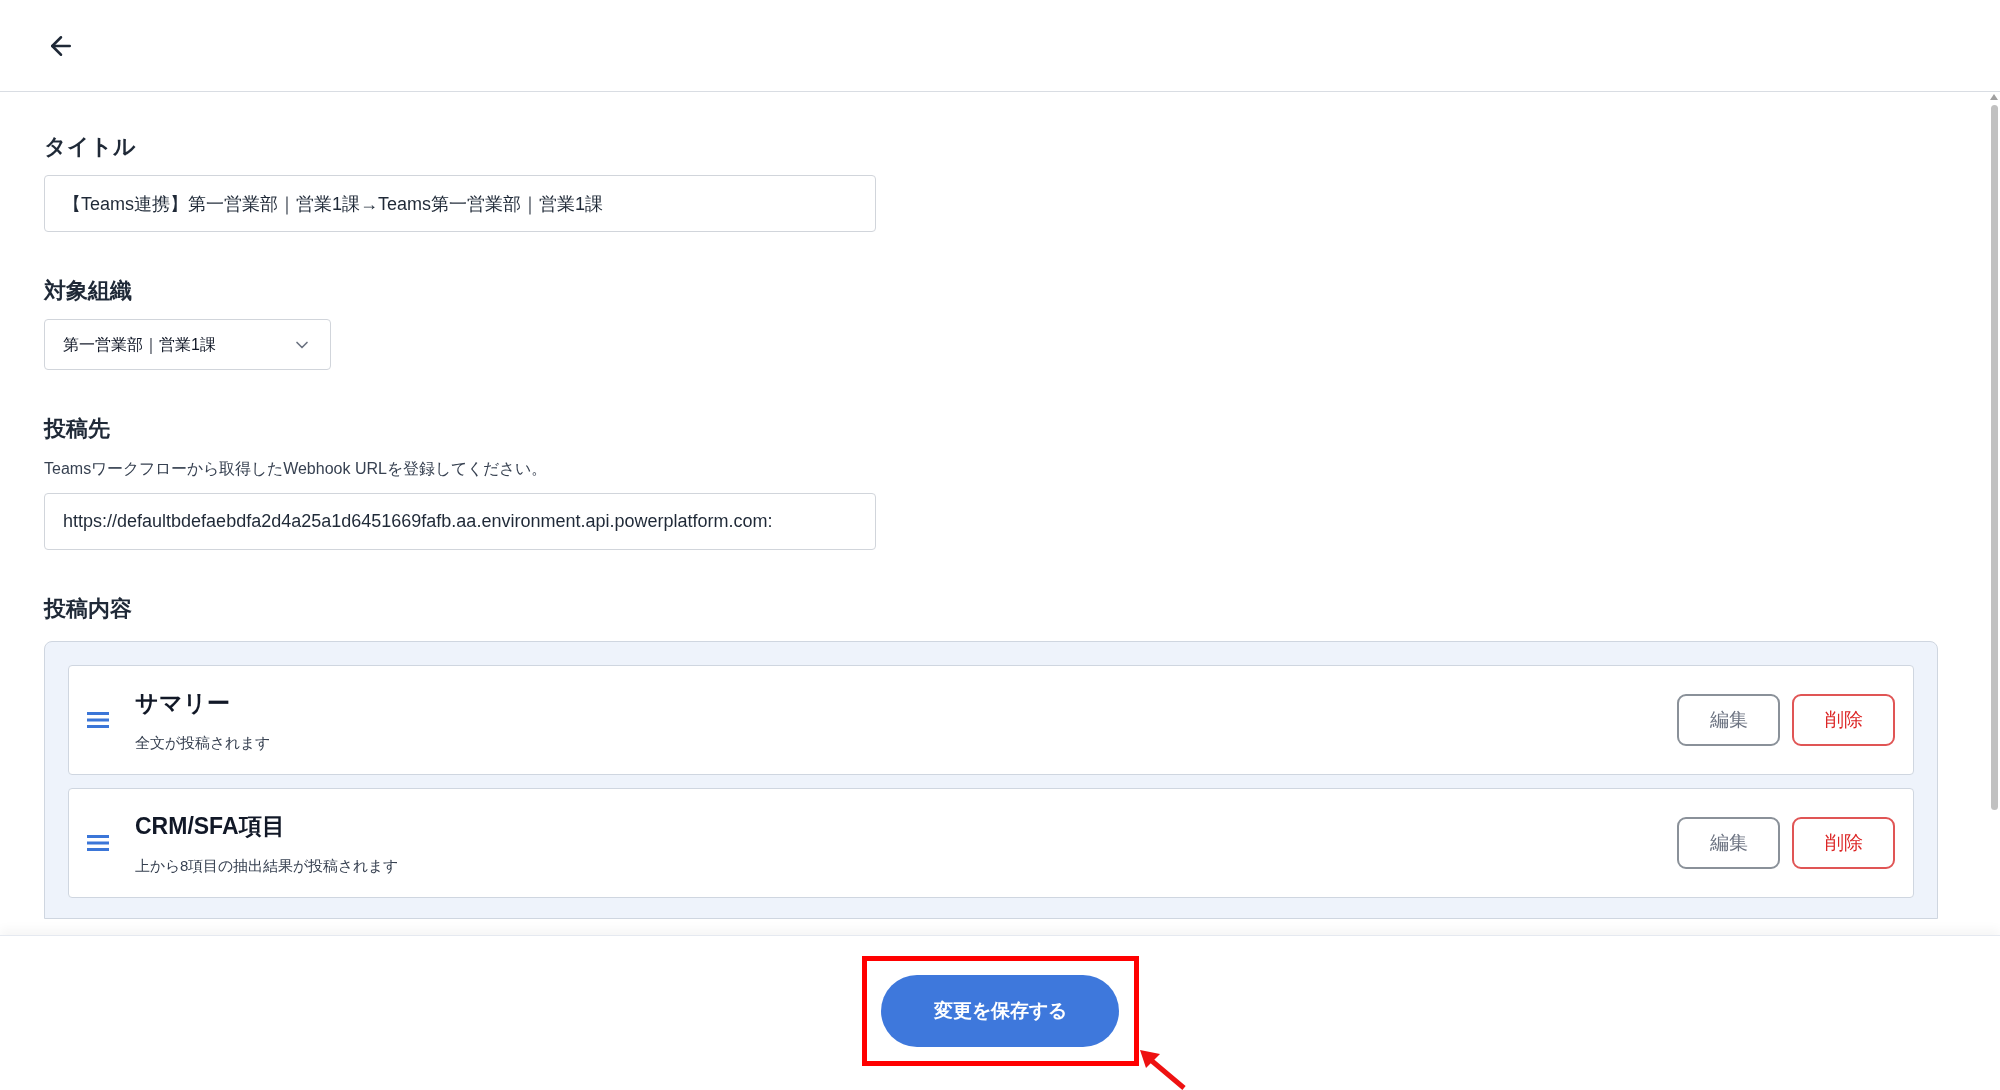 This screenshot has width=2000, height=1090. Describe the element at coordinates (139, 345) in the screenshot. I see `select-value: 第一営業部｜営業1課` at that location.